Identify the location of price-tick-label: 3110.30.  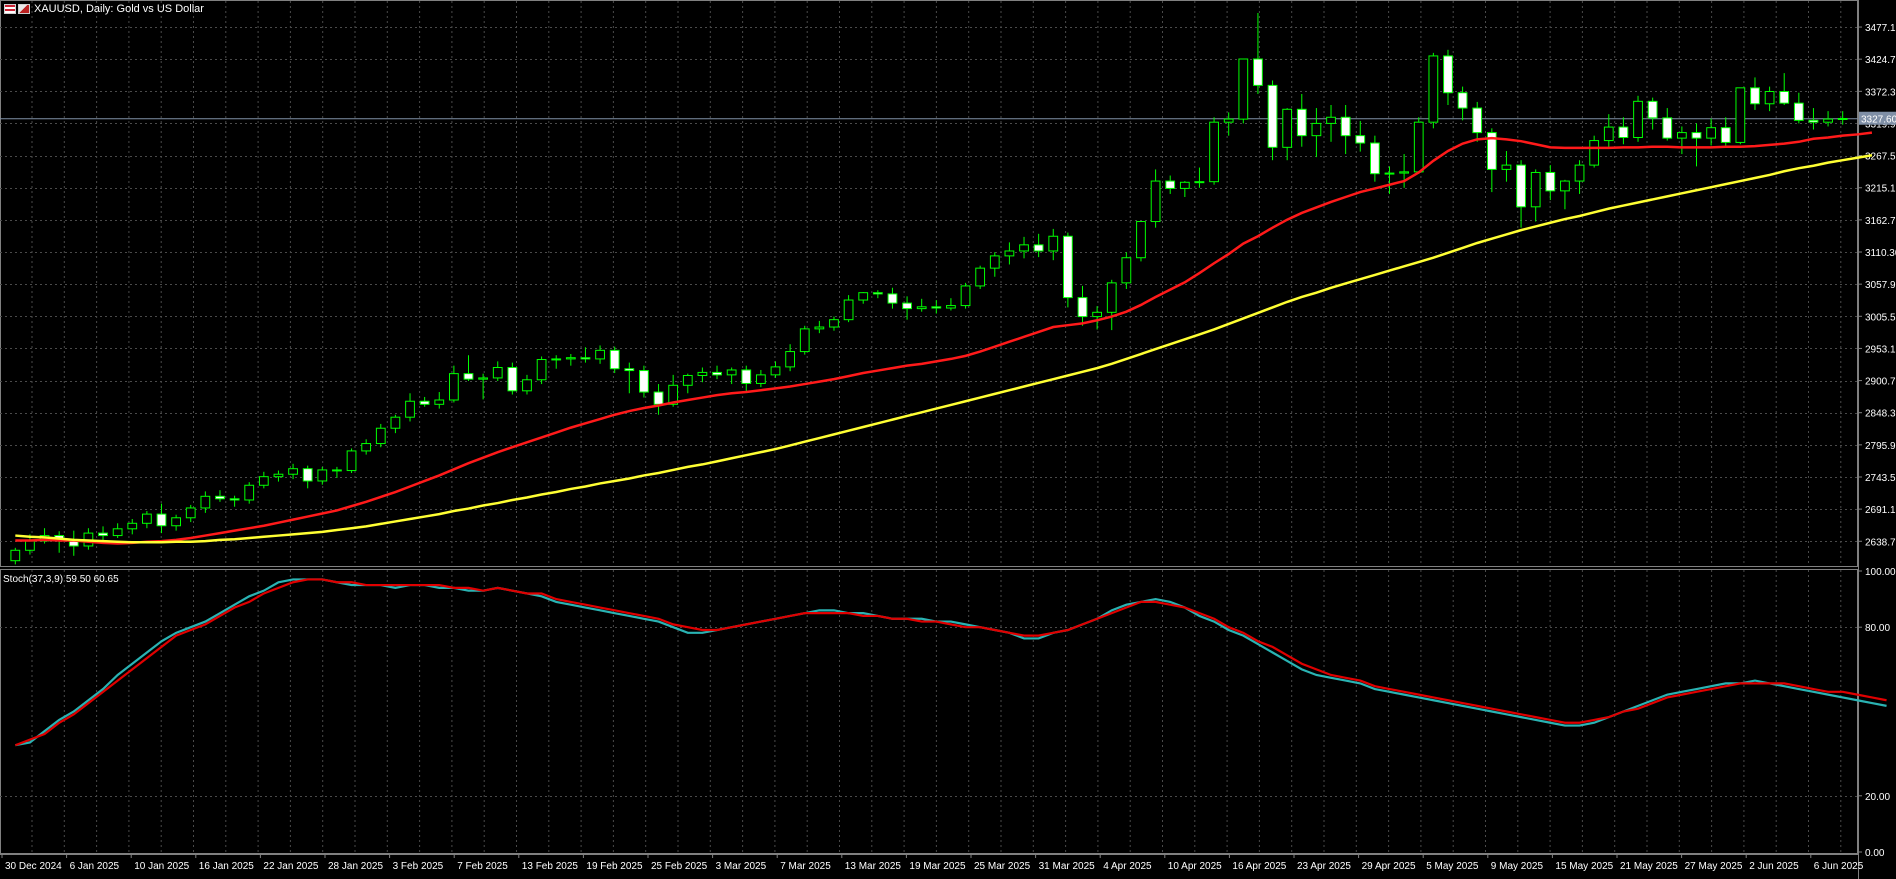
(1880, 253).